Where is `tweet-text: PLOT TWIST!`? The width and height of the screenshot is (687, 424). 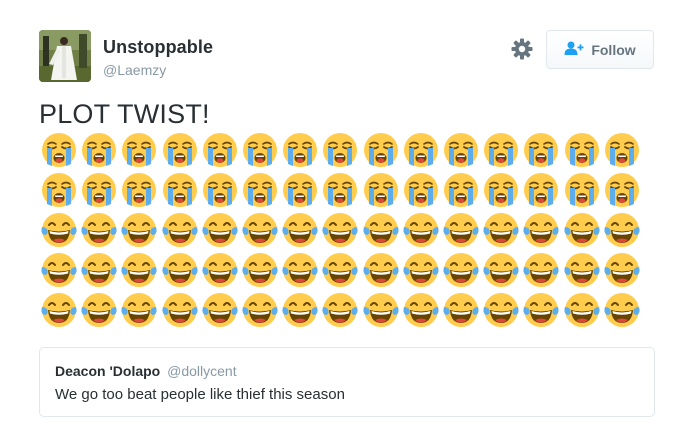
tweet-text: PLOT TWIST! is located at coordinates (124, 114).